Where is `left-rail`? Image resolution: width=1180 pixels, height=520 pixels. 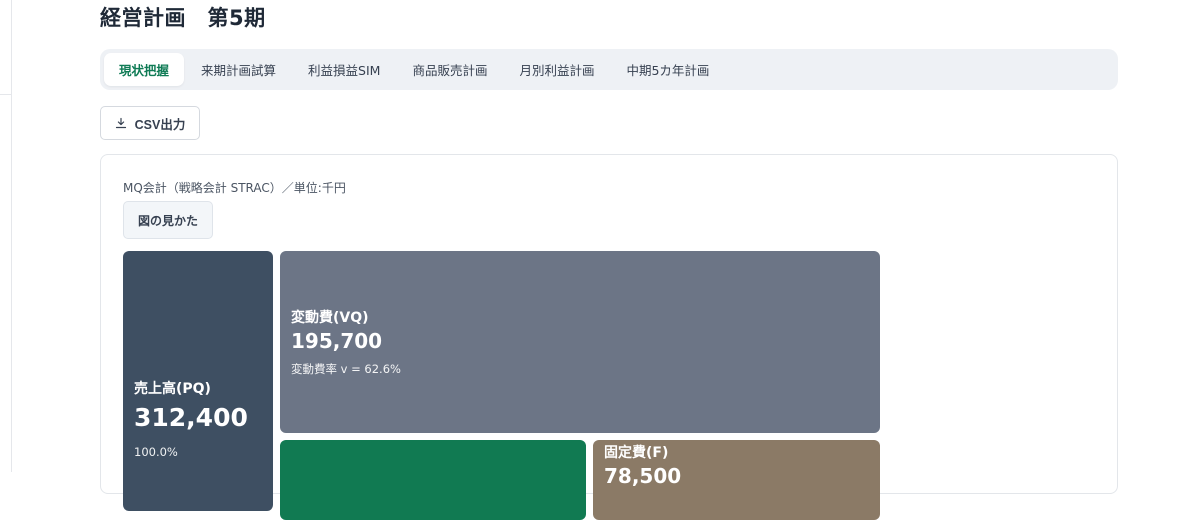
left-rail is located at coordinates (6, 236).